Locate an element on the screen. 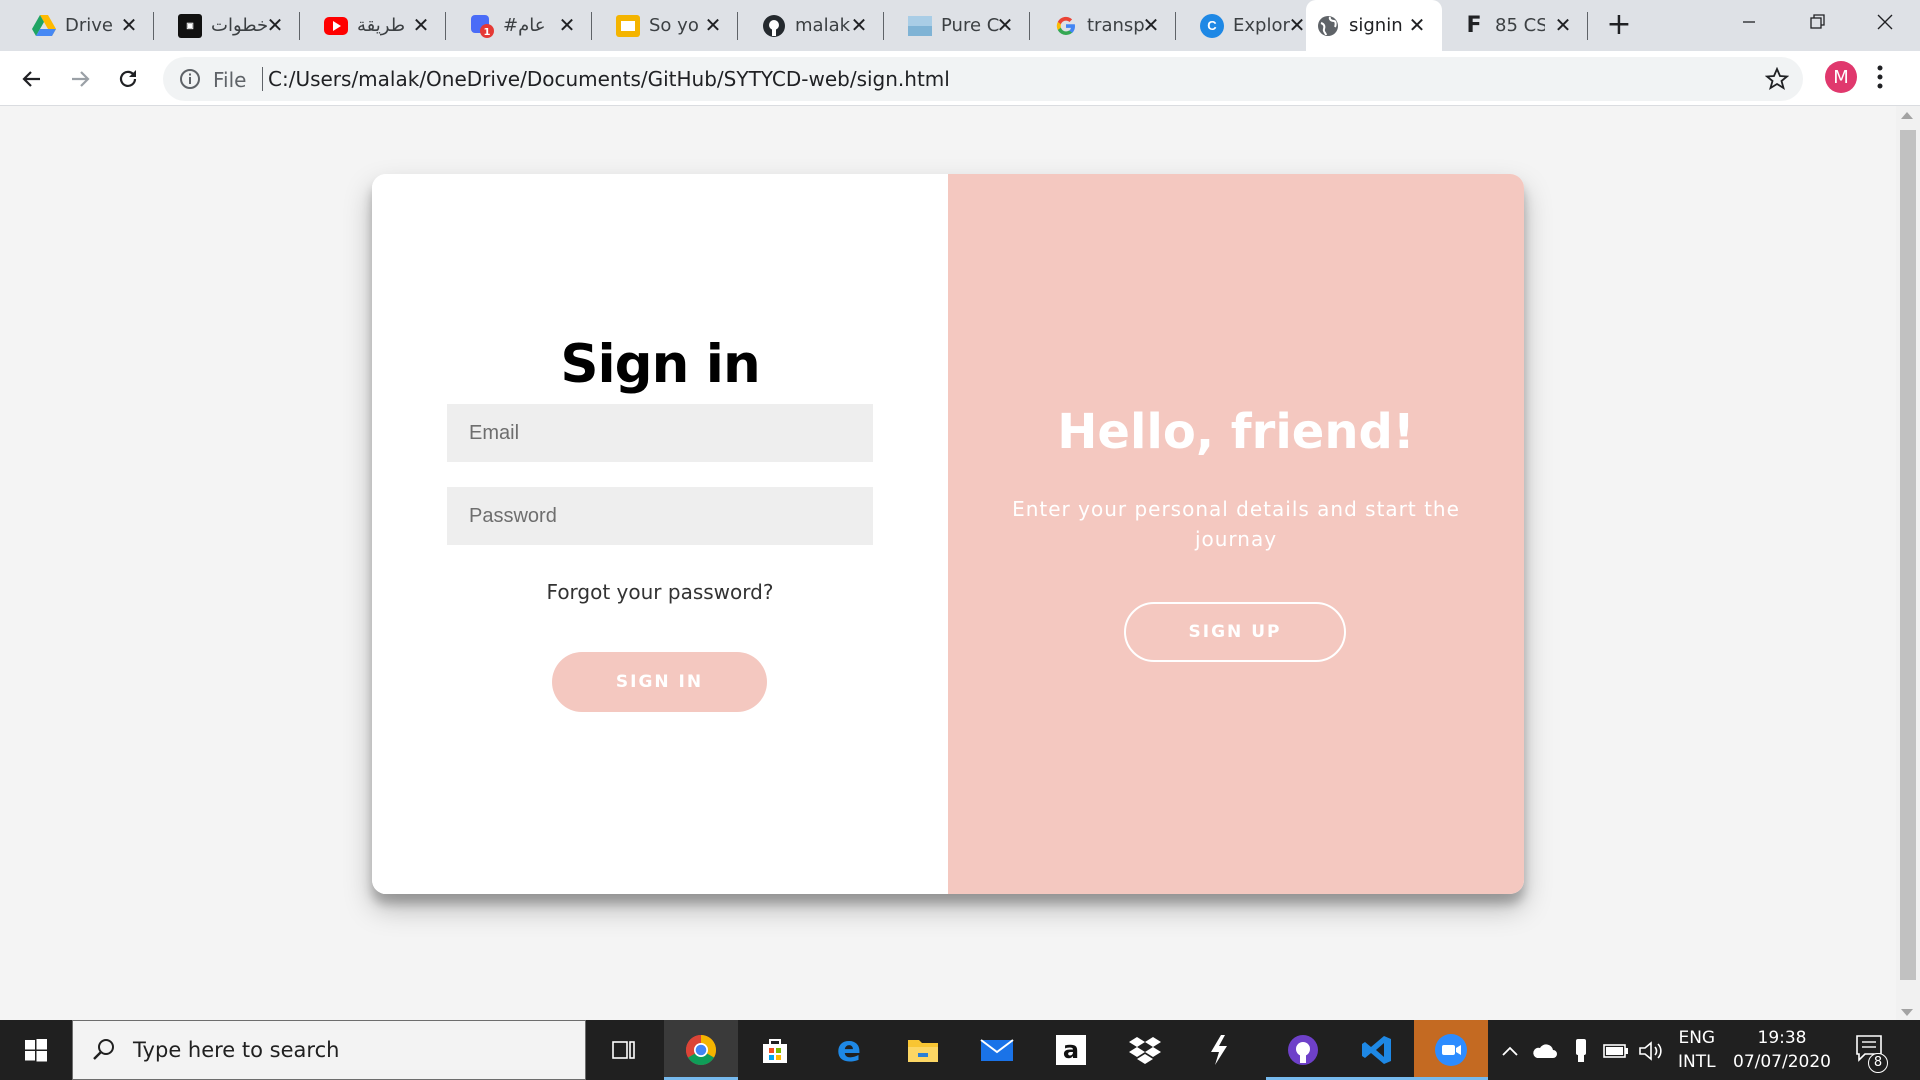  dropbox-icon is located at coordinates (1145, 1050).